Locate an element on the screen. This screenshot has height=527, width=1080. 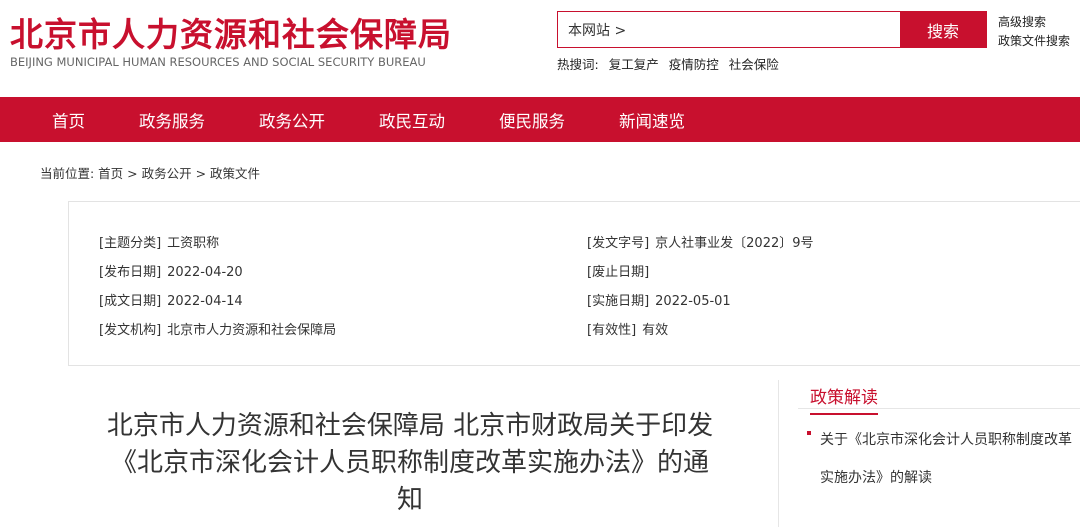
advanced-search-link: 高级搜索 is located at coordinates (1034, 22).